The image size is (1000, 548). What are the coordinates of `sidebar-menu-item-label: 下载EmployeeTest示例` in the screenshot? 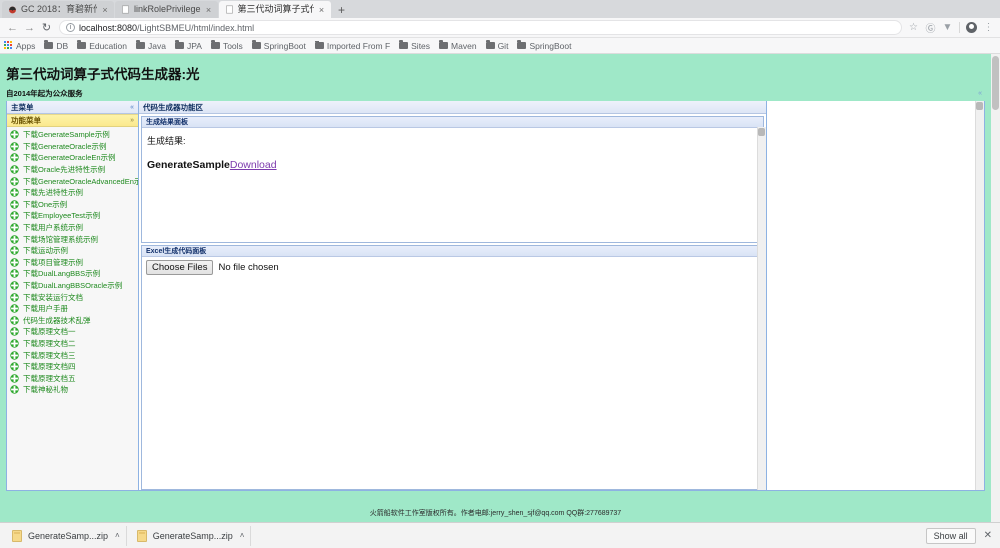 It's located at (62, 216).